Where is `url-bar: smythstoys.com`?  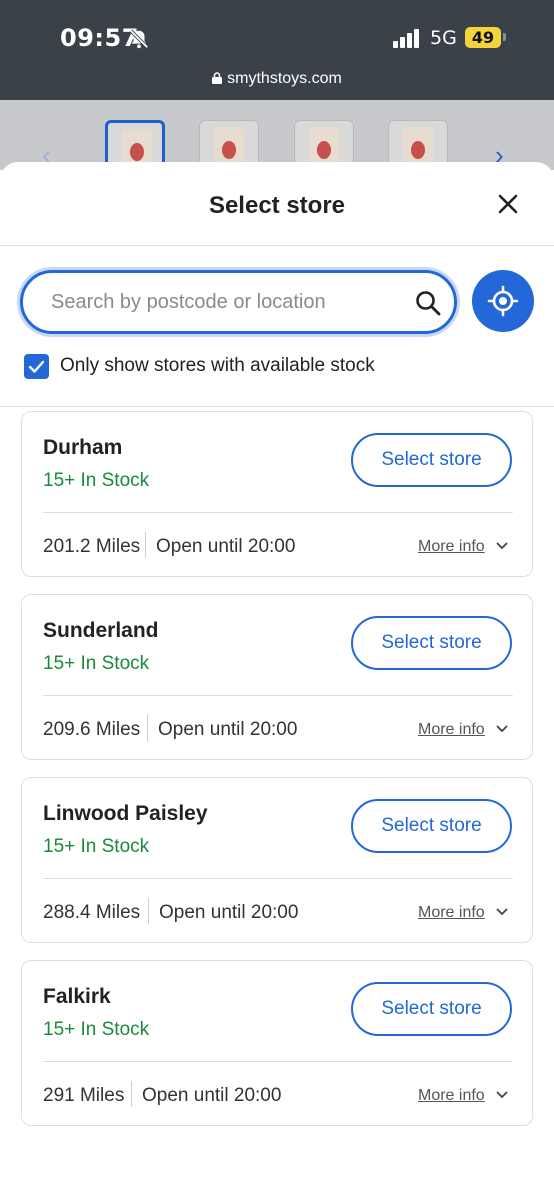 url-bar: smythstoys.com is located at coordinates (277, 79).